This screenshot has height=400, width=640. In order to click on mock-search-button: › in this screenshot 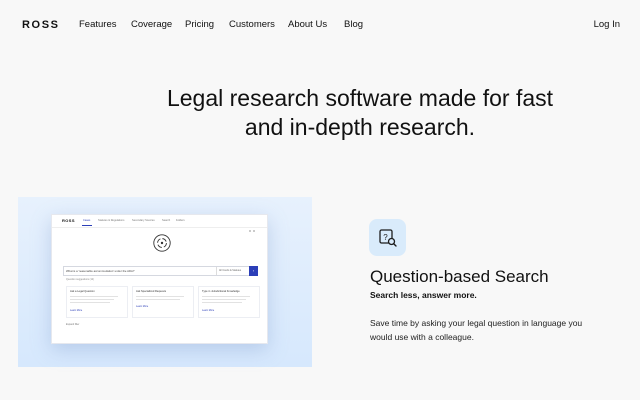, I will do `click(253, 271)`.